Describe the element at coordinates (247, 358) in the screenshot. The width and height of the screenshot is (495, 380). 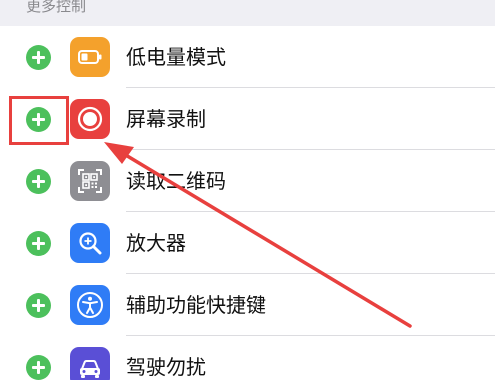
I see `list-item-driving-focus: 驾驶勿扰` at that location.